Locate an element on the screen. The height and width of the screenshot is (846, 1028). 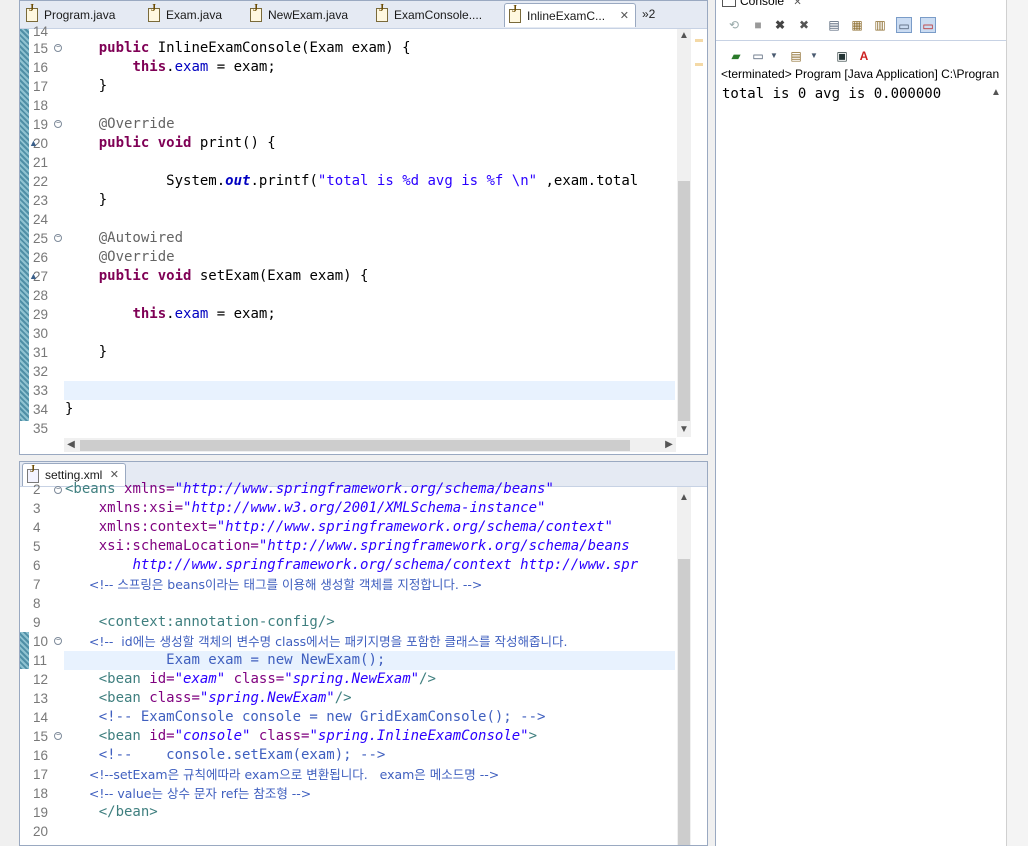
line-number: 13 is located at coordinates (41, 698).